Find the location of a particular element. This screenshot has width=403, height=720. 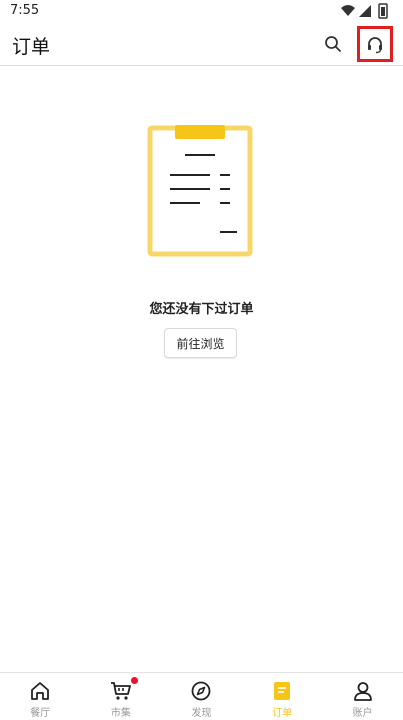

tab-label: 餐厅 is located at coordinates (40, 713).